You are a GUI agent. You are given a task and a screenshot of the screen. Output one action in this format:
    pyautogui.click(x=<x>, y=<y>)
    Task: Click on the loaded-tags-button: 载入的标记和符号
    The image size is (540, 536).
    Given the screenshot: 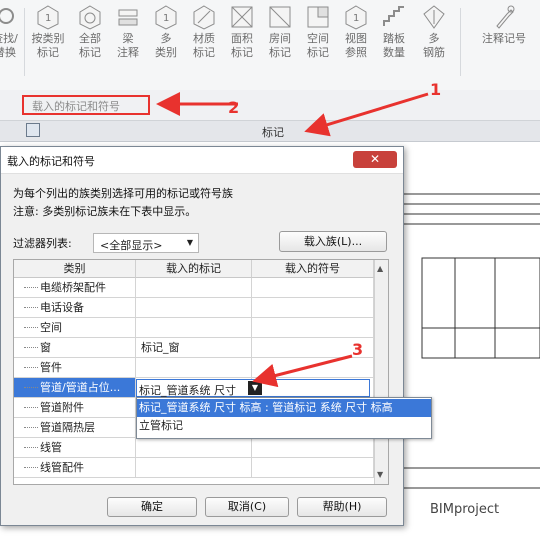 What is the action you would take?
    pyautogui.click(x=86, y=105)
    